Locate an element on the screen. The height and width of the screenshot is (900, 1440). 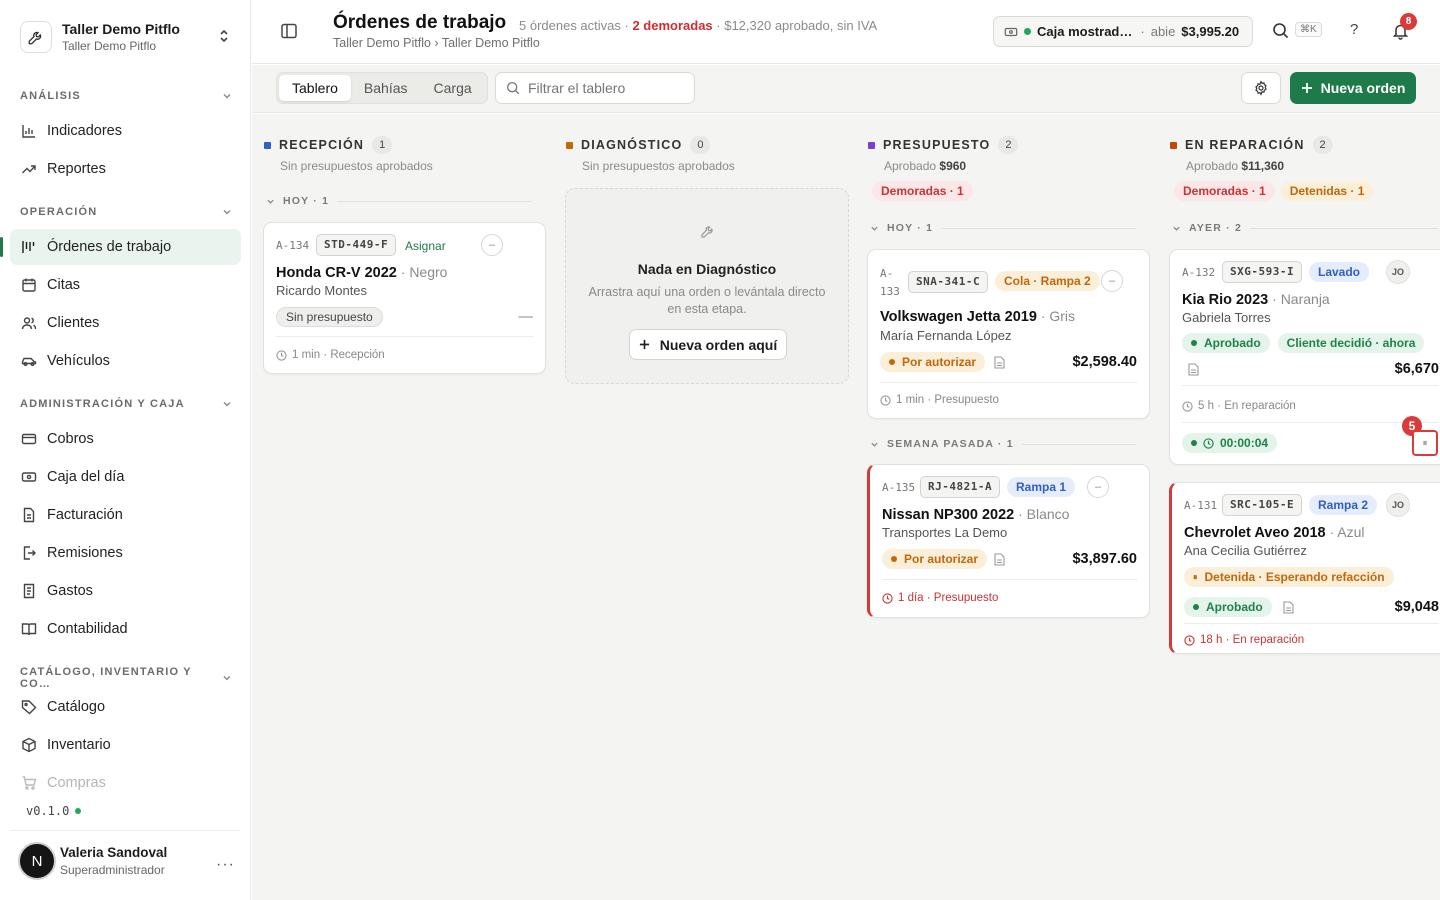
card-footer: 1 min · Presupuesto is located at coordinates (939, 400).